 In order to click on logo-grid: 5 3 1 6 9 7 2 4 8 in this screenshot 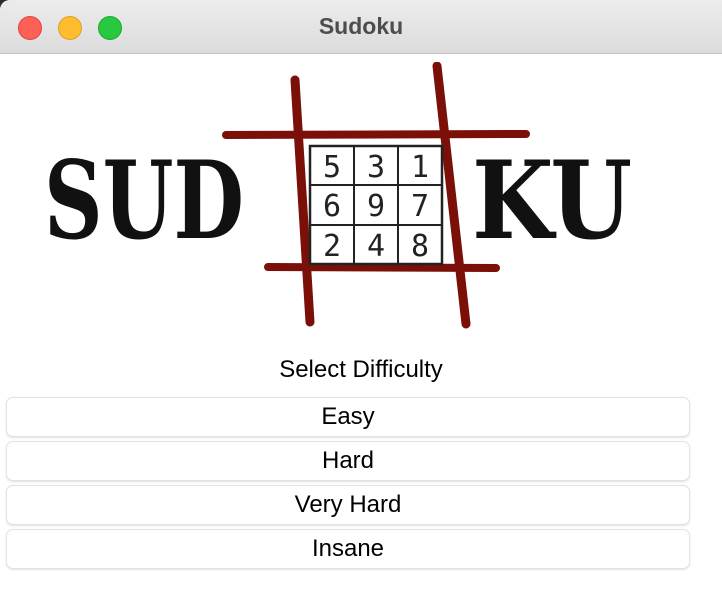, I will do `click(376, 205)`.